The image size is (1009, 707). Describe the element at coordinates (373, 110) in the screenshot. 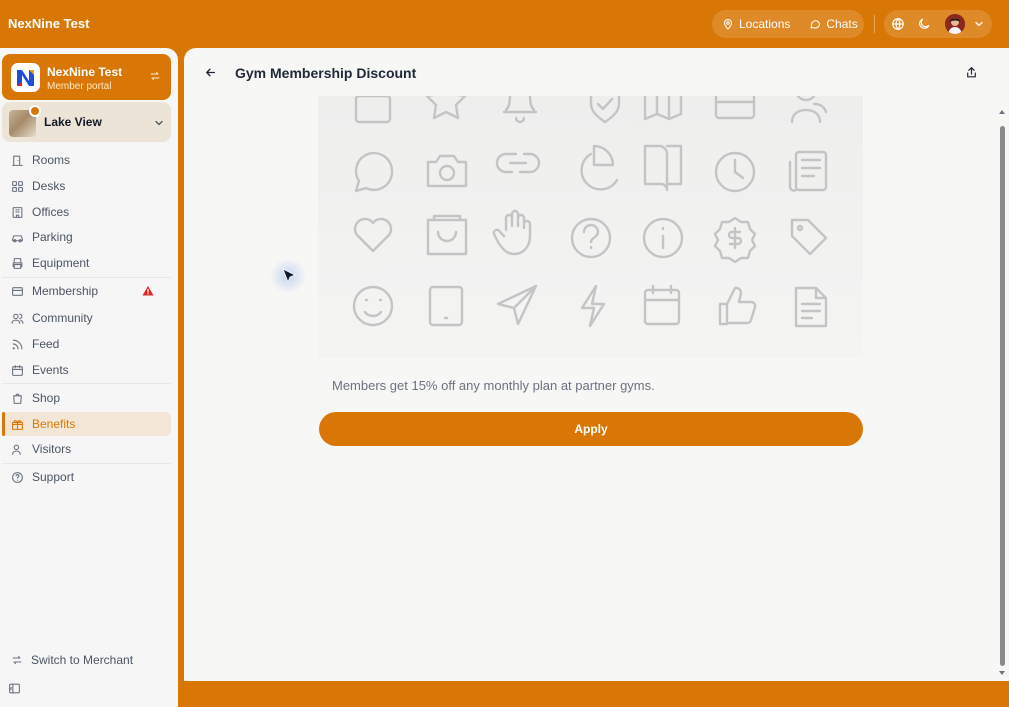

I see `briefcase-icon` at that location.